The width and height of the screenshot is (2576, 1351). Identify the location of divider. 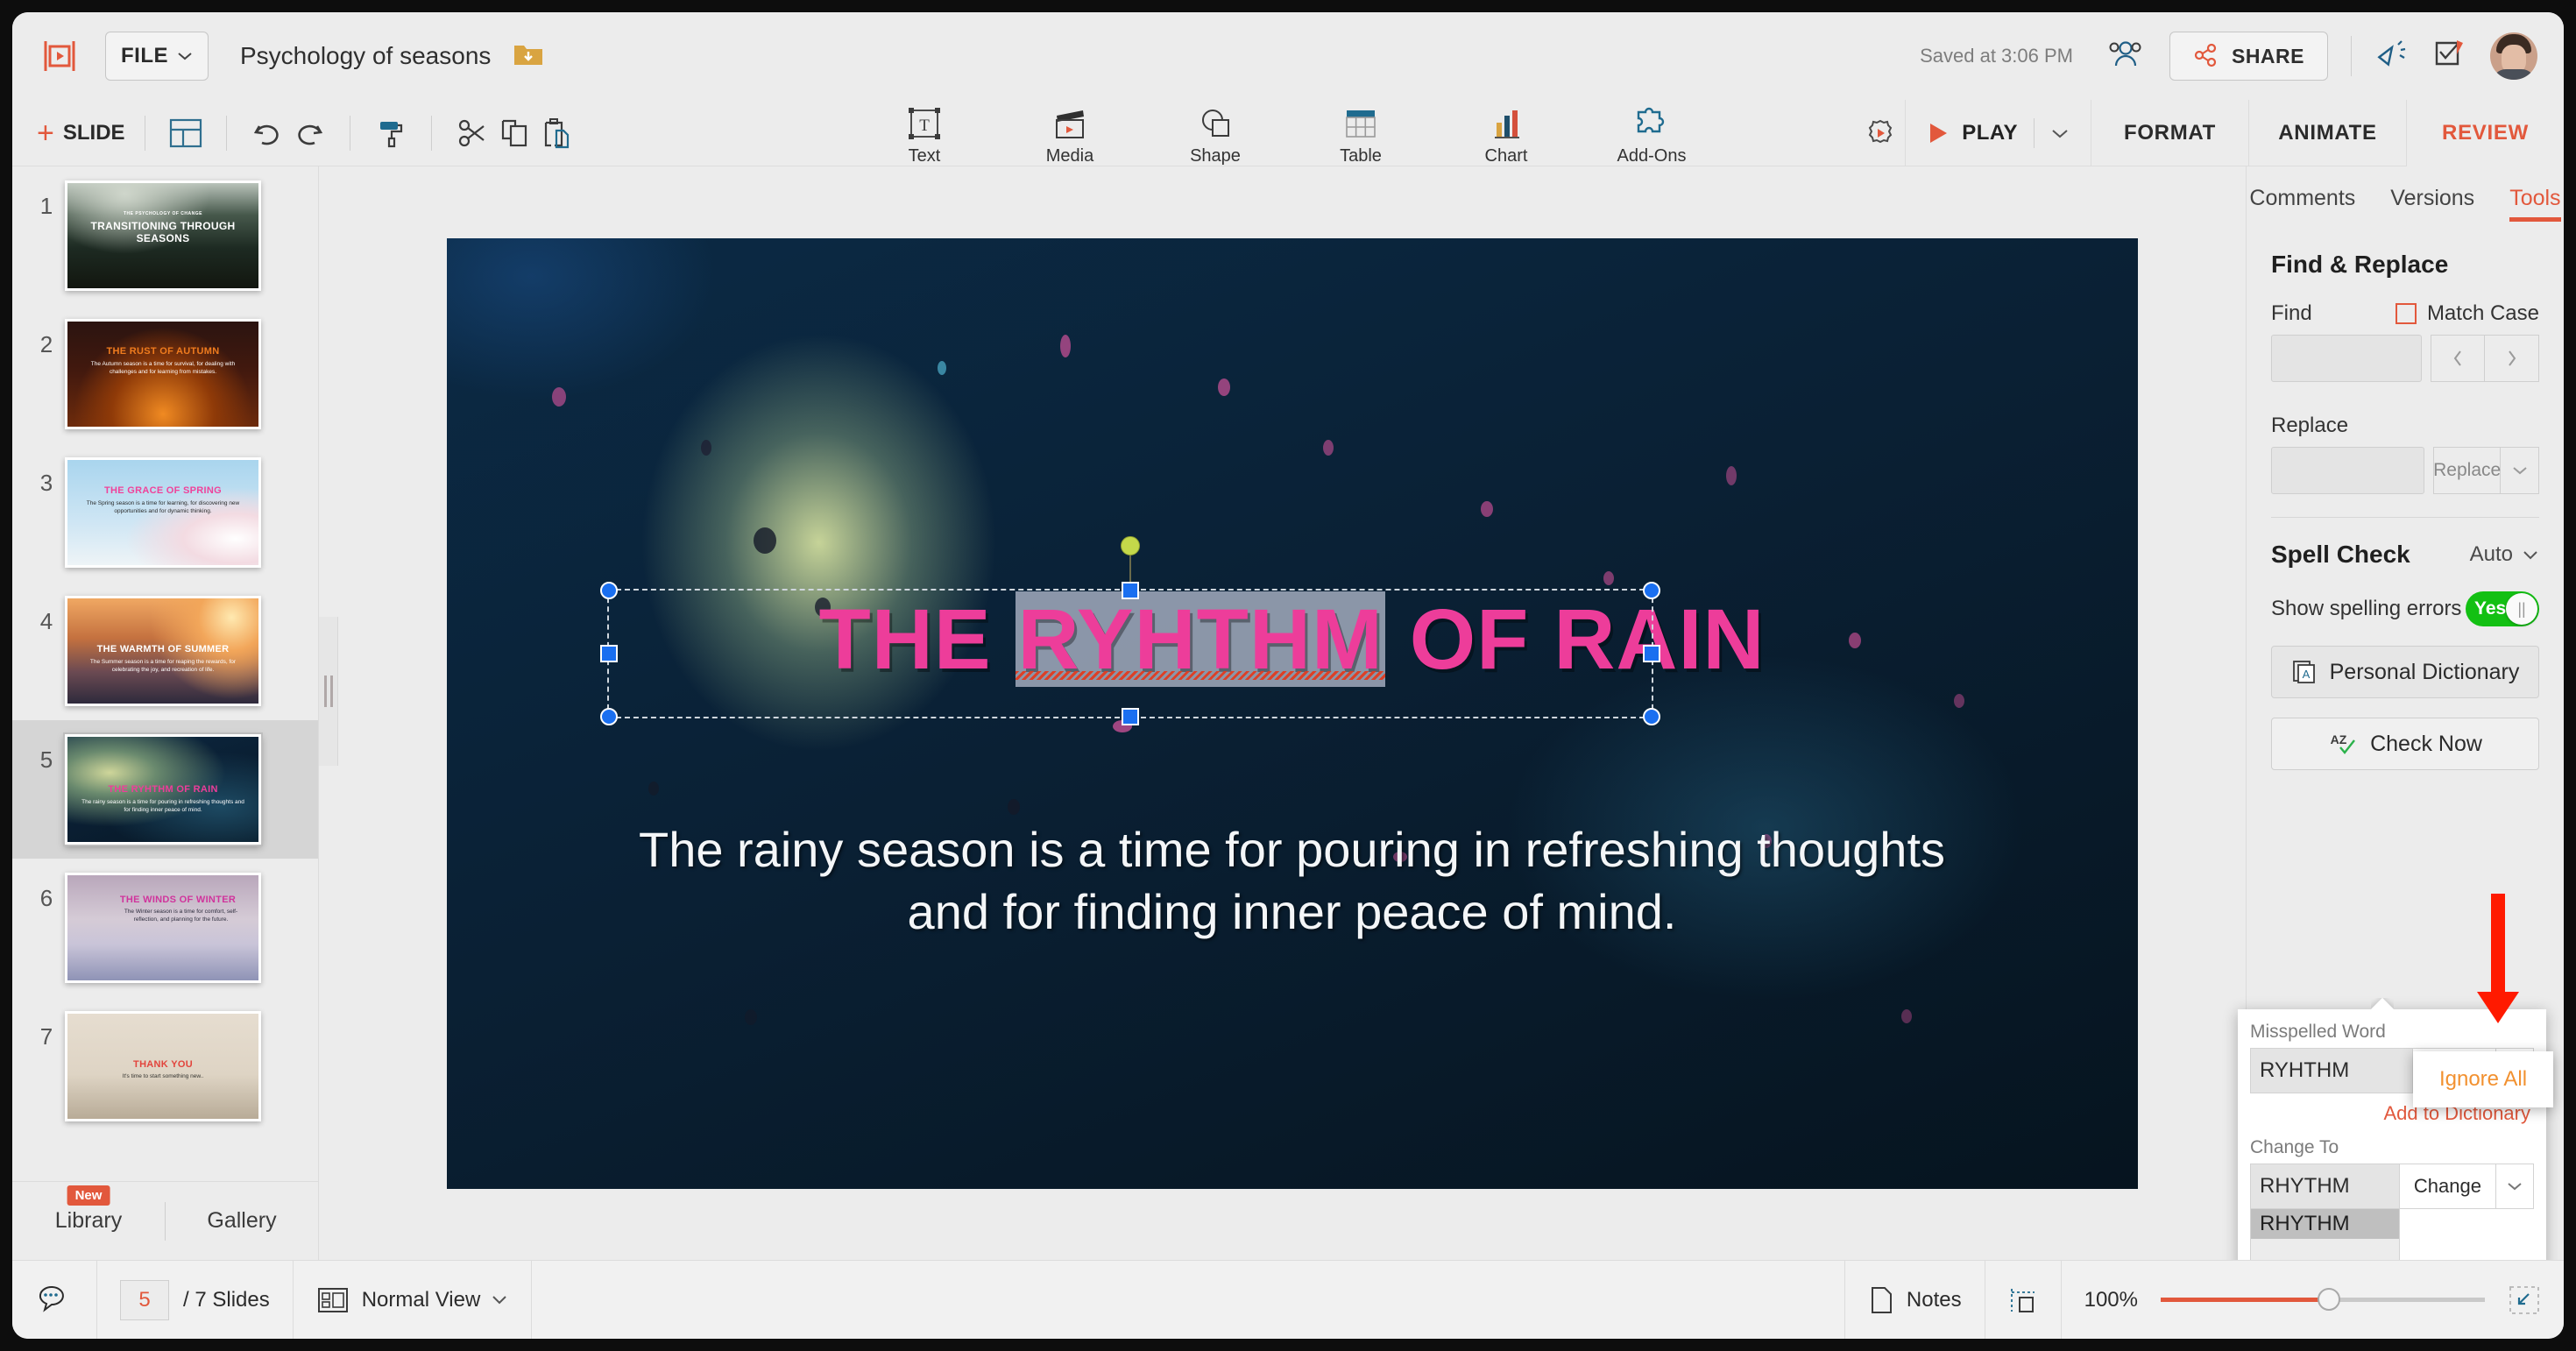
(431, 133).